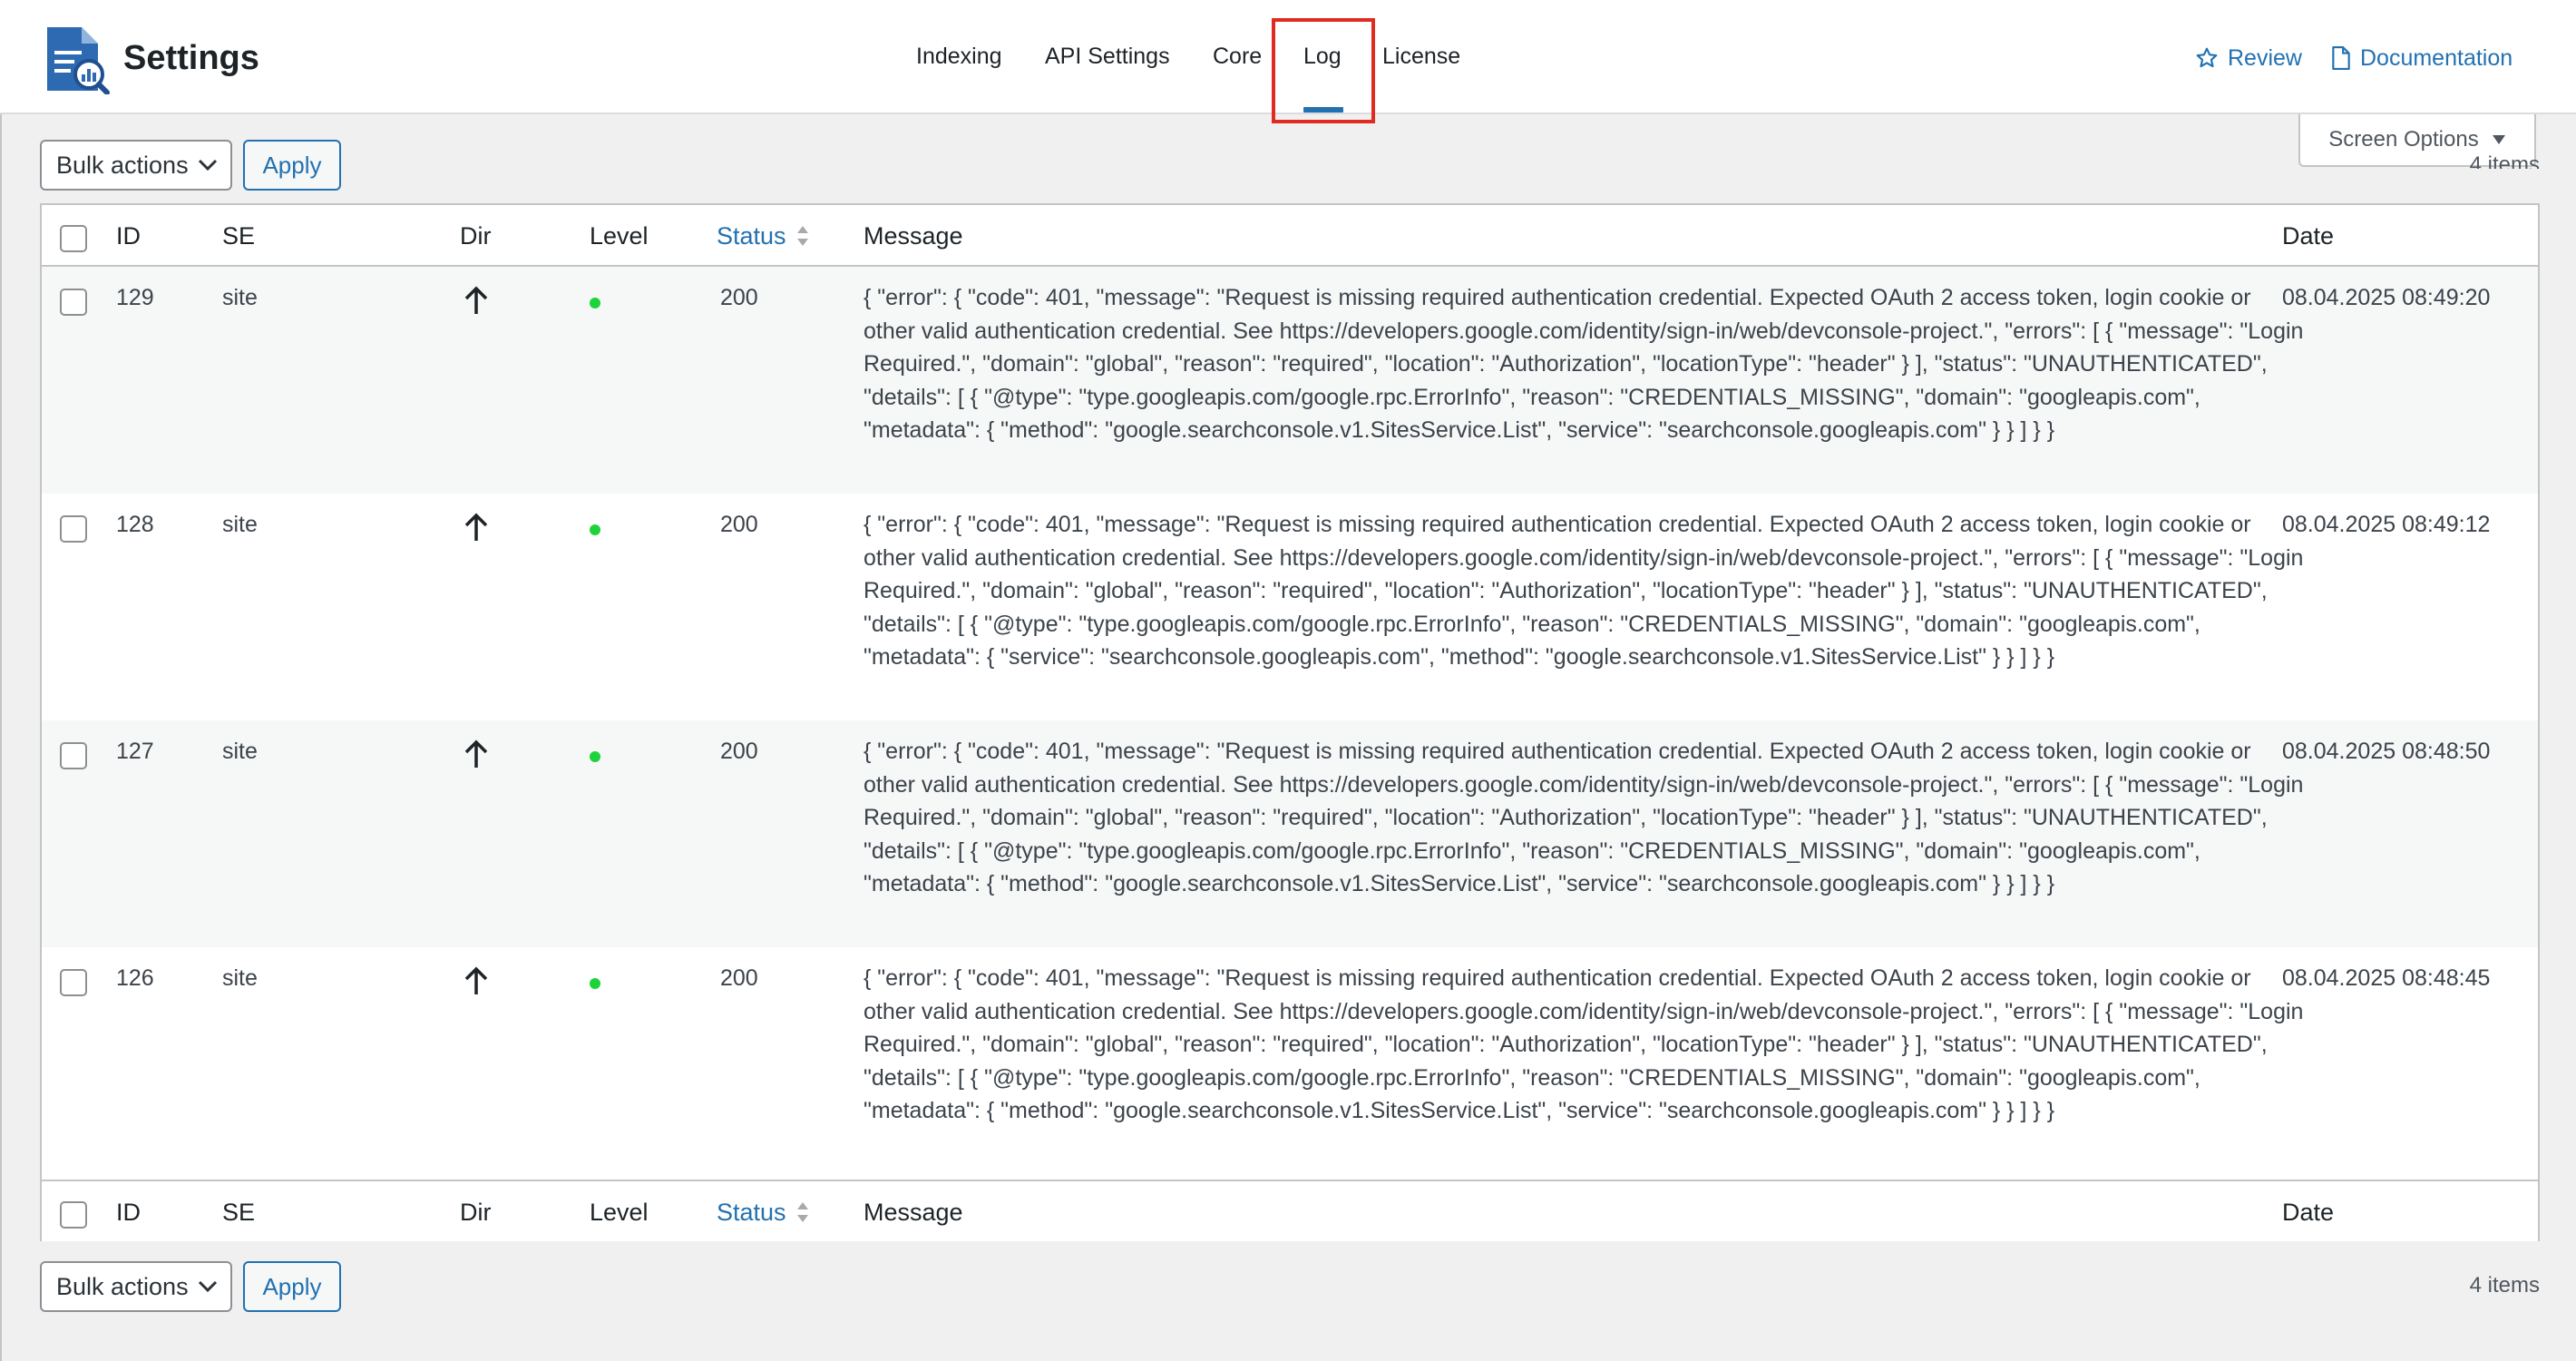 This screenshot has height=1361, width=2576. Describe the element at coordinates (476, 236) in the screenshot. I see `column-dir: Dir` at that location.